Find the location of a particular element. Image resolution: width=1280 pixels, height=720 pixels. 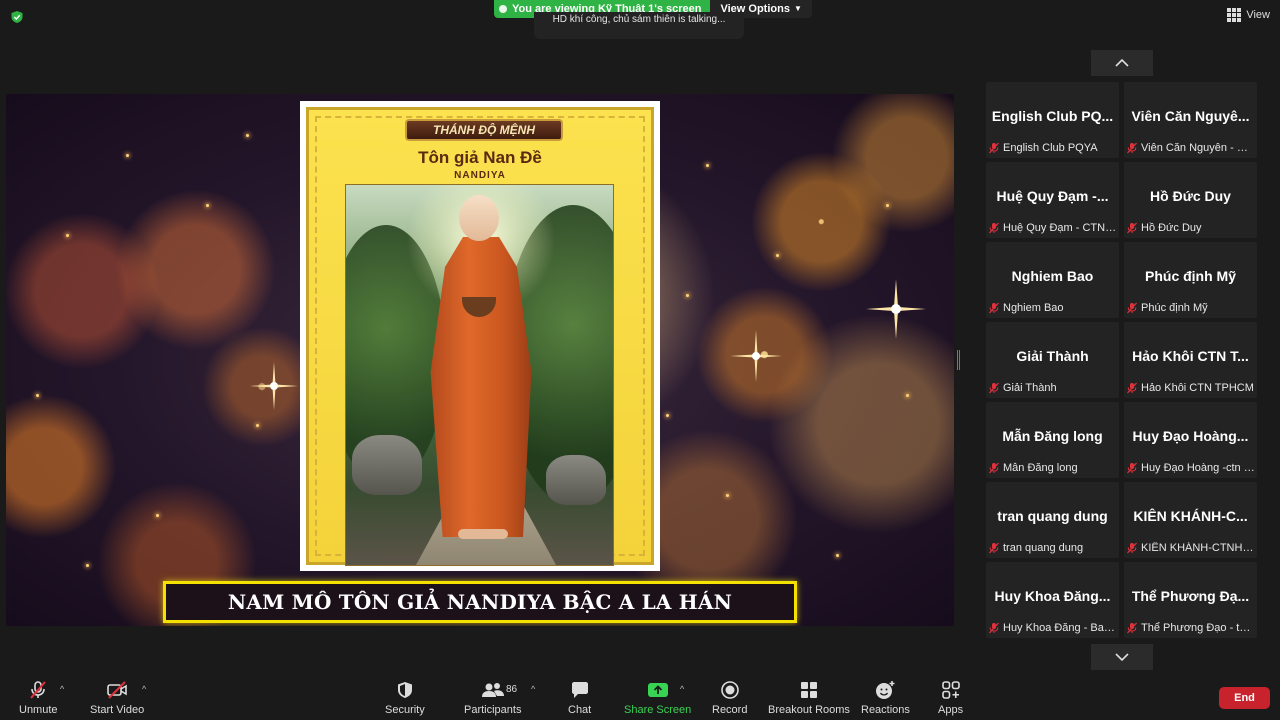

breakout-rooms-button: Breakout Rooms is located at coordinates (809, 698).